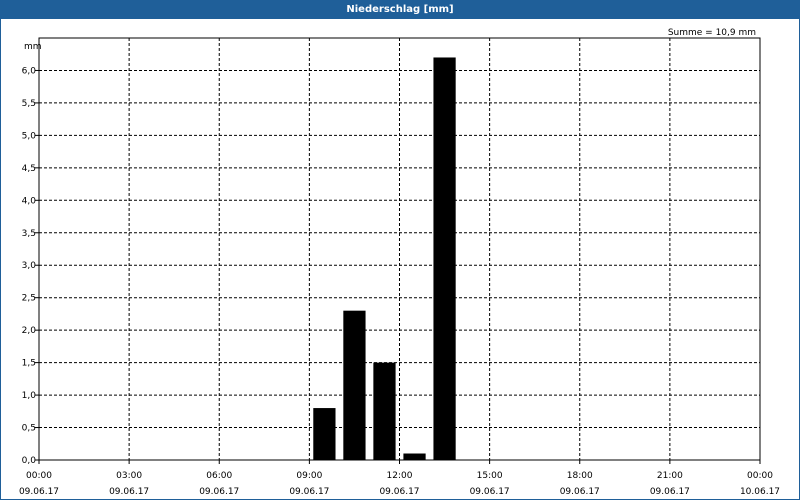  Describe the element at coordinates (712, 33) in the screenshot. I see `sum-annotation: Summe = 10,9 mm` at that location.